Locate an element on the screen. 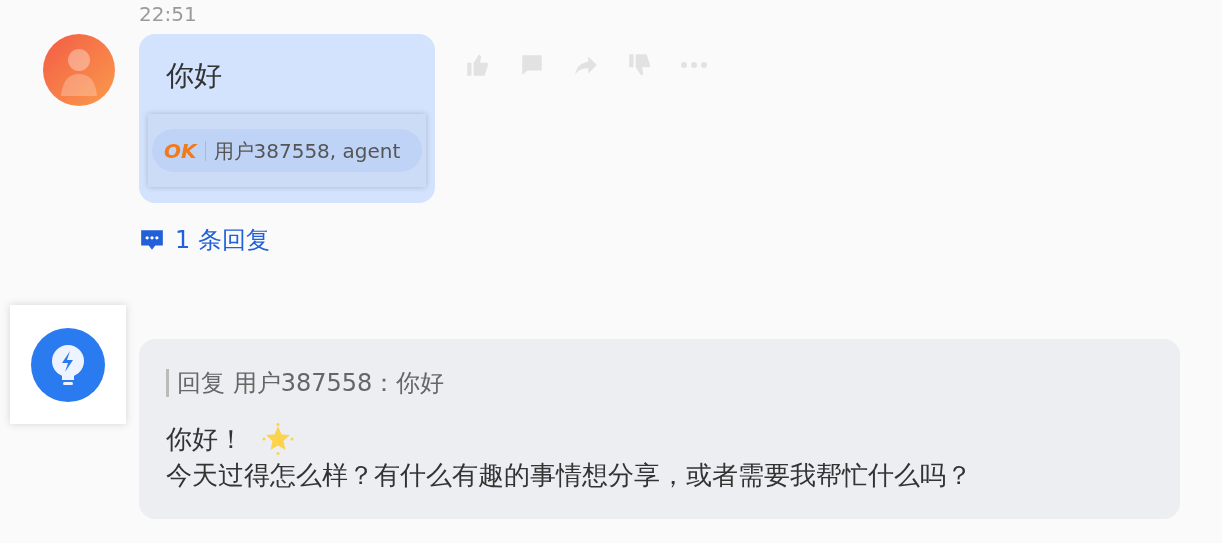  sparkle-icon is located at coordinates (278, 439).